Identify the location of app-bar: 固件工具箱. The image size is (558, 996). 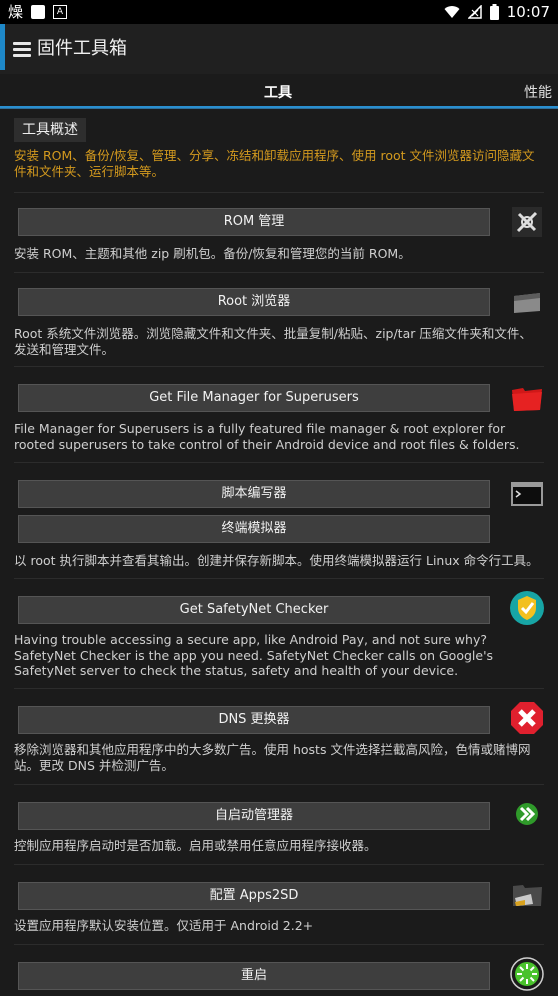
(279, 49).